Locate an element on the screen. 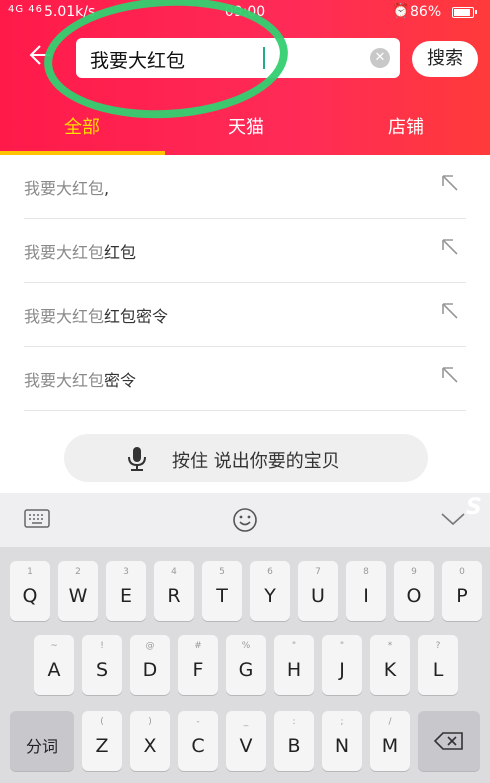 The height and width of the screenshot is (783, 490). key-f: # F is located at coordinates (198, 665).